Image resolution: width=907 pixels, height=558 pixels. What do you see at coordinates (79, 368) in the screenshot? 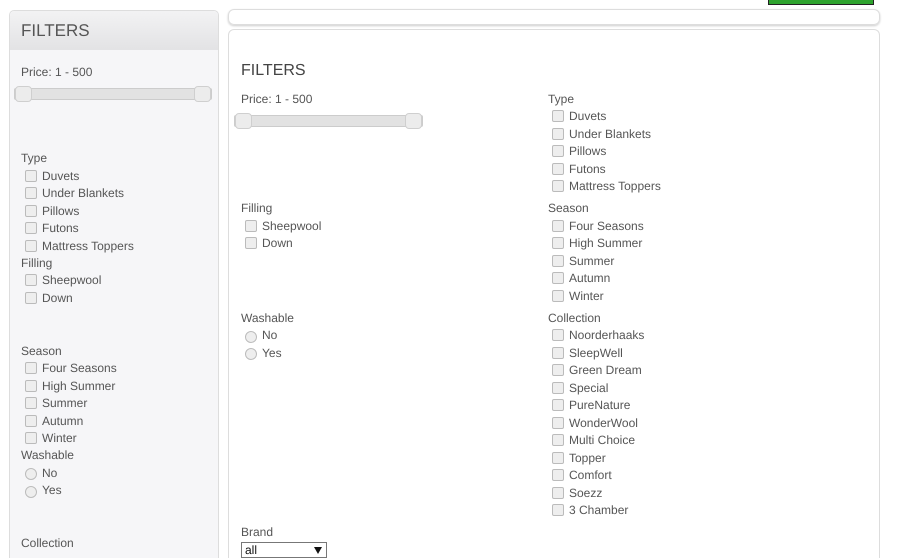
I see `option-label: Four Seasons` at bounding box center [79, 368].